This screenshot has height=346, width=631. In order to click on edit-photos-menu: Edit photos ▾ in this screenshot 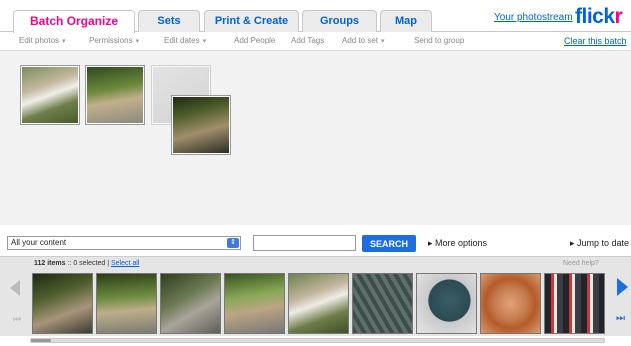, I will do `click(42, 40)`.